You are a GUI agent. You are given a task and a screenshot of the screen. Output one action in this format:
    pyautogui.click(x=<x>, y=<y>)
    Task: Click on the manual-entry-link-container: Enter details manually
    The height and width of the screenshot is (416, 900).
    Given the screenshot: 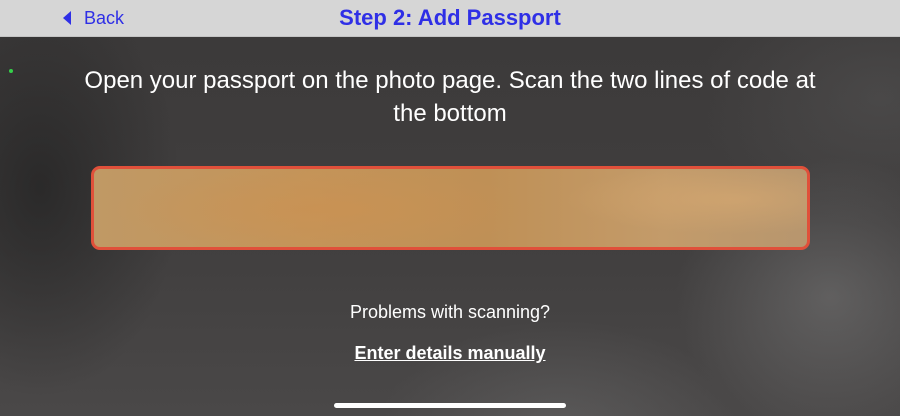 What is the action you would take?
    pyautogui.click(x=450, y=353)
    